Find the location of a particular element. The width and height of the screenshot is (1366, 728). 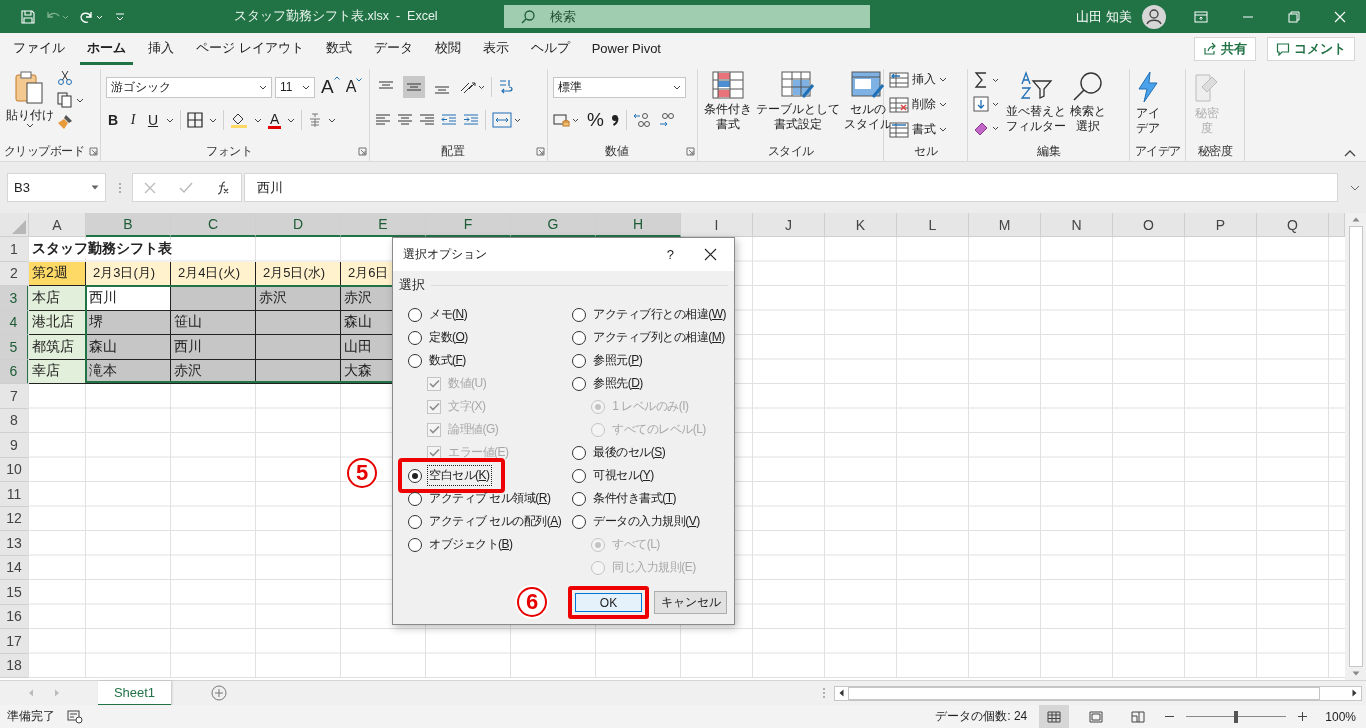

number-format-dropdown: 標準 is located at coordinates (619, 87).